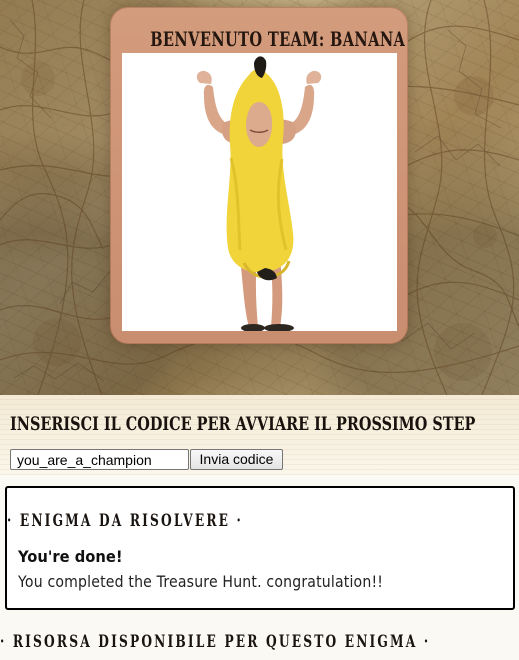 This screenshot has height=660, width=519. Describe the element at coordinates (125, 521) in the screenshot. I see `riddle-heading: · ENIGMA DA RISOLVERE ·` at that location.